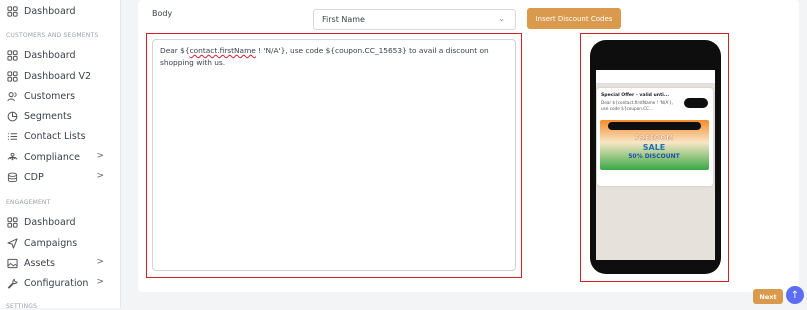 Image resolution: width=807 pixels, height=310 pixels. What do you see at coordinates (34, 177) in the screenshot?
I see `sidebar-item-label: CDP` at bounding box center [34, 177].